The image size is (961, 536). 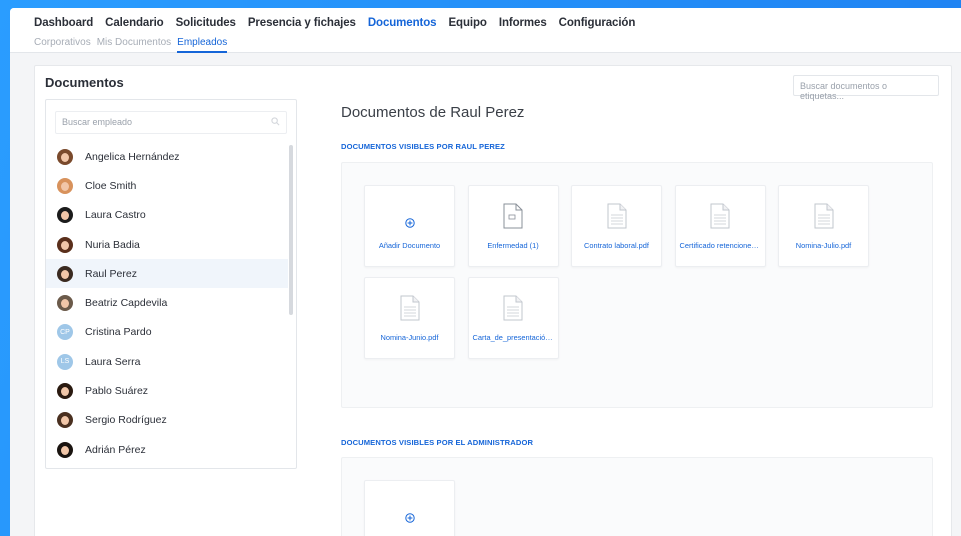 What do you see at coordinates (167, 274) in the screenshot?
I see `employee-list-item: Raul Perez` at bounding box center [167, 274].